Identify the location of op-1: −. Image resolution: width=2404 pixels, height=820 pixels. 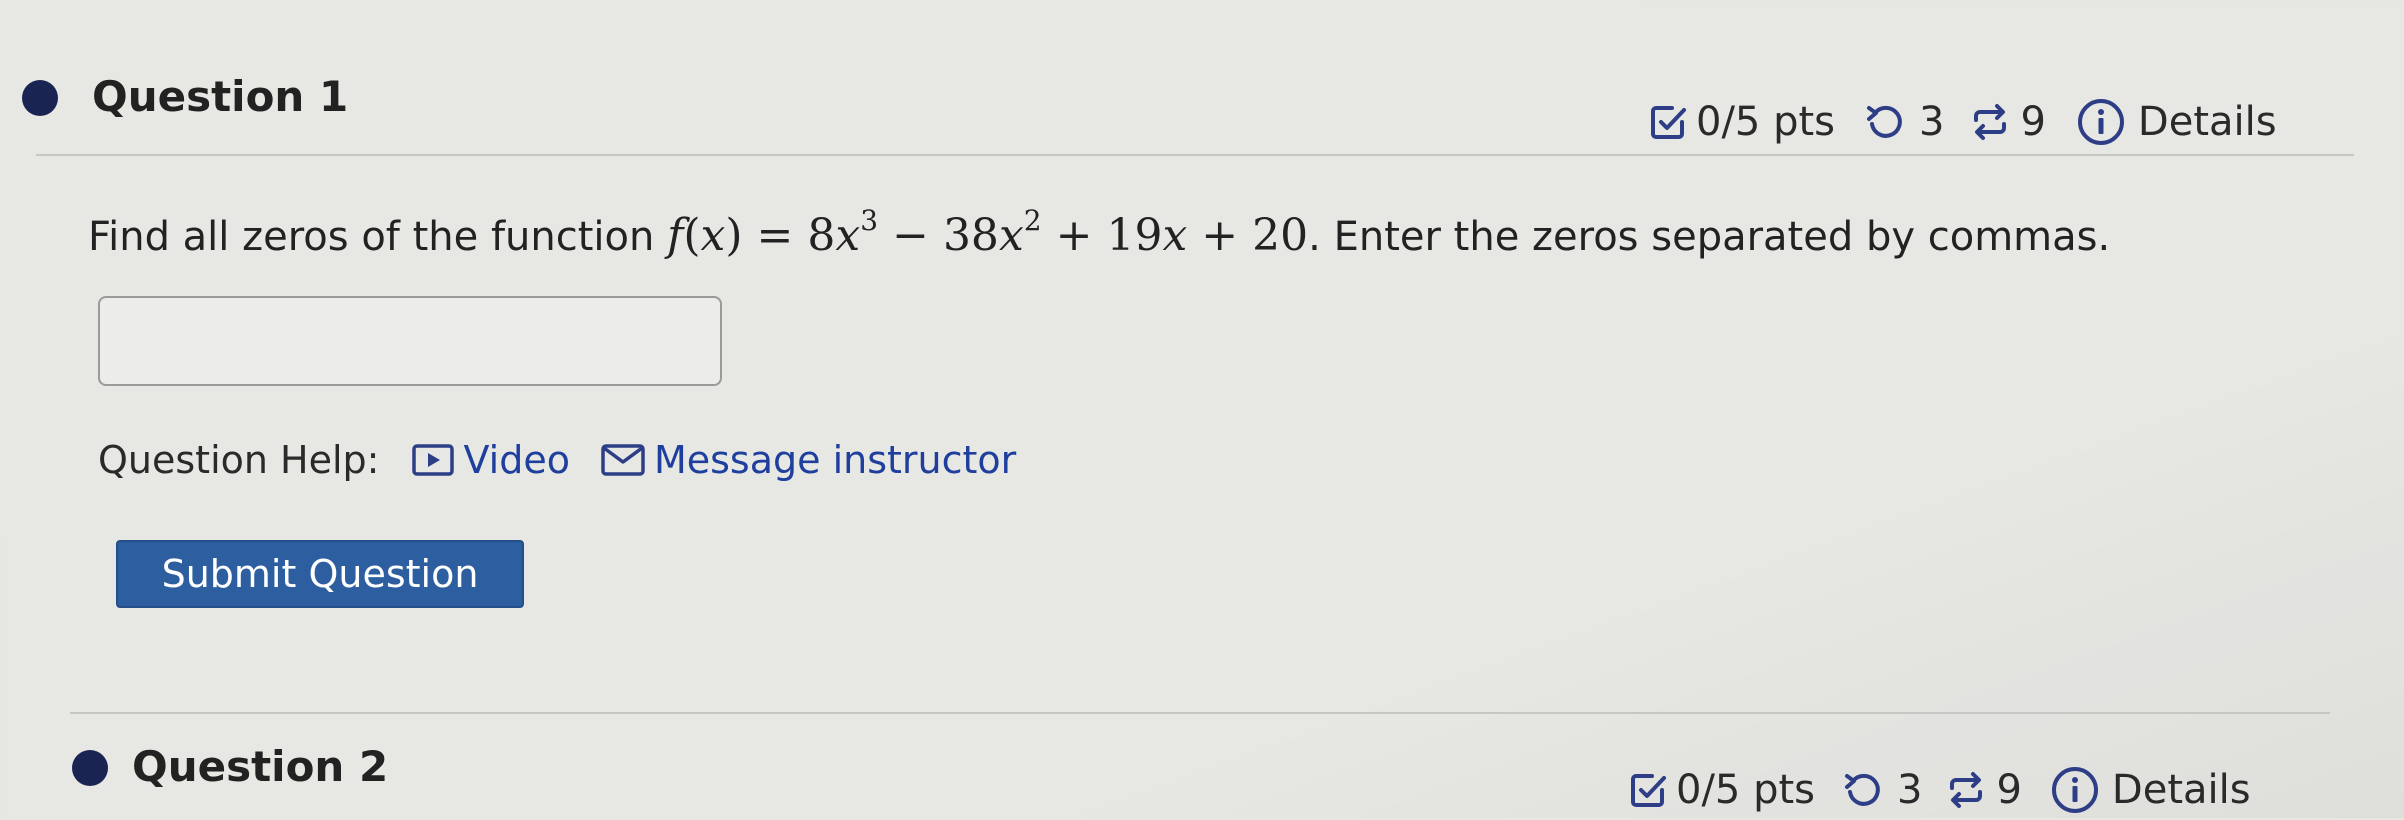
(910, 235).